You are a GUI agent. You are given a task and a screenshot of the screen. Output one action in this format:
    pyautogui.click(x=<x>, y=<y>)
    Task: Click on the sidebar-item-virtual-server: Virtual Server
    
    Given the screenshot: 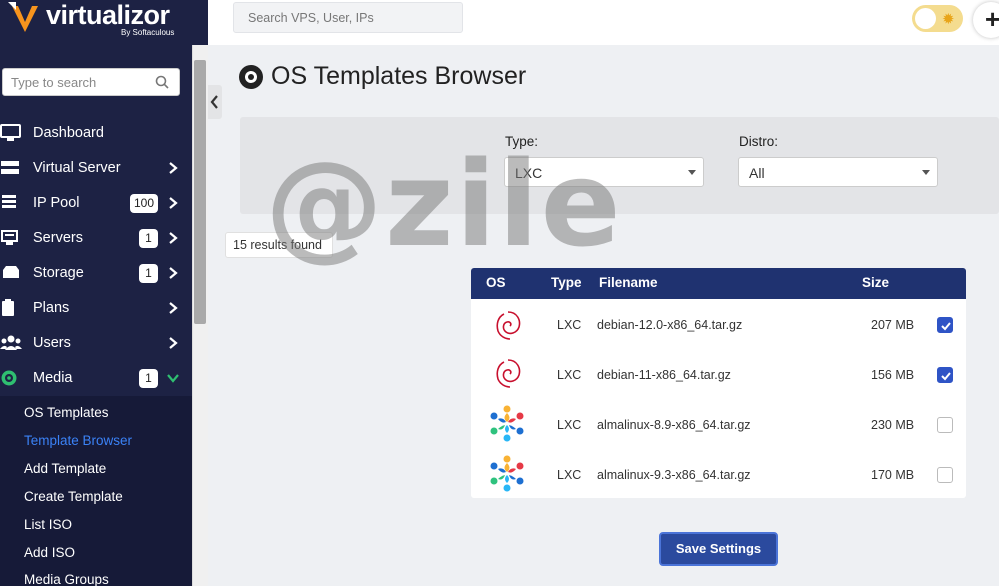 What is the action you would take?
    pyautogui.click(x=96, y=168)
    